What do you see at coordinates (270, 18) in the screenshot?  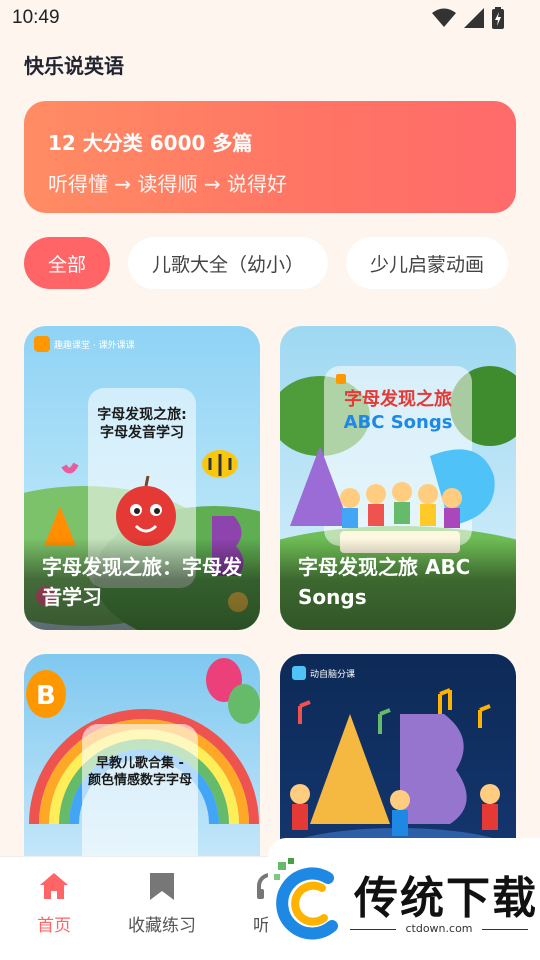 I see `status-bar: 10:49` at bounding box center [270, 18].